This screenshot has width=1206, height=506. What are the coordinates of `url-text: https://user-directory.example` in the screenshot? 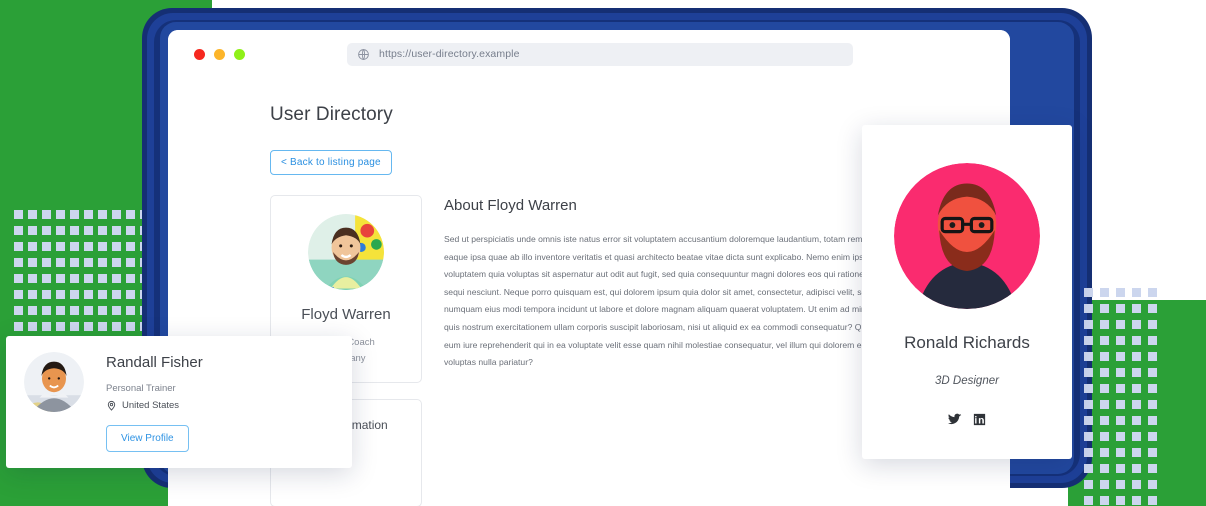 It's located at (449, 54).